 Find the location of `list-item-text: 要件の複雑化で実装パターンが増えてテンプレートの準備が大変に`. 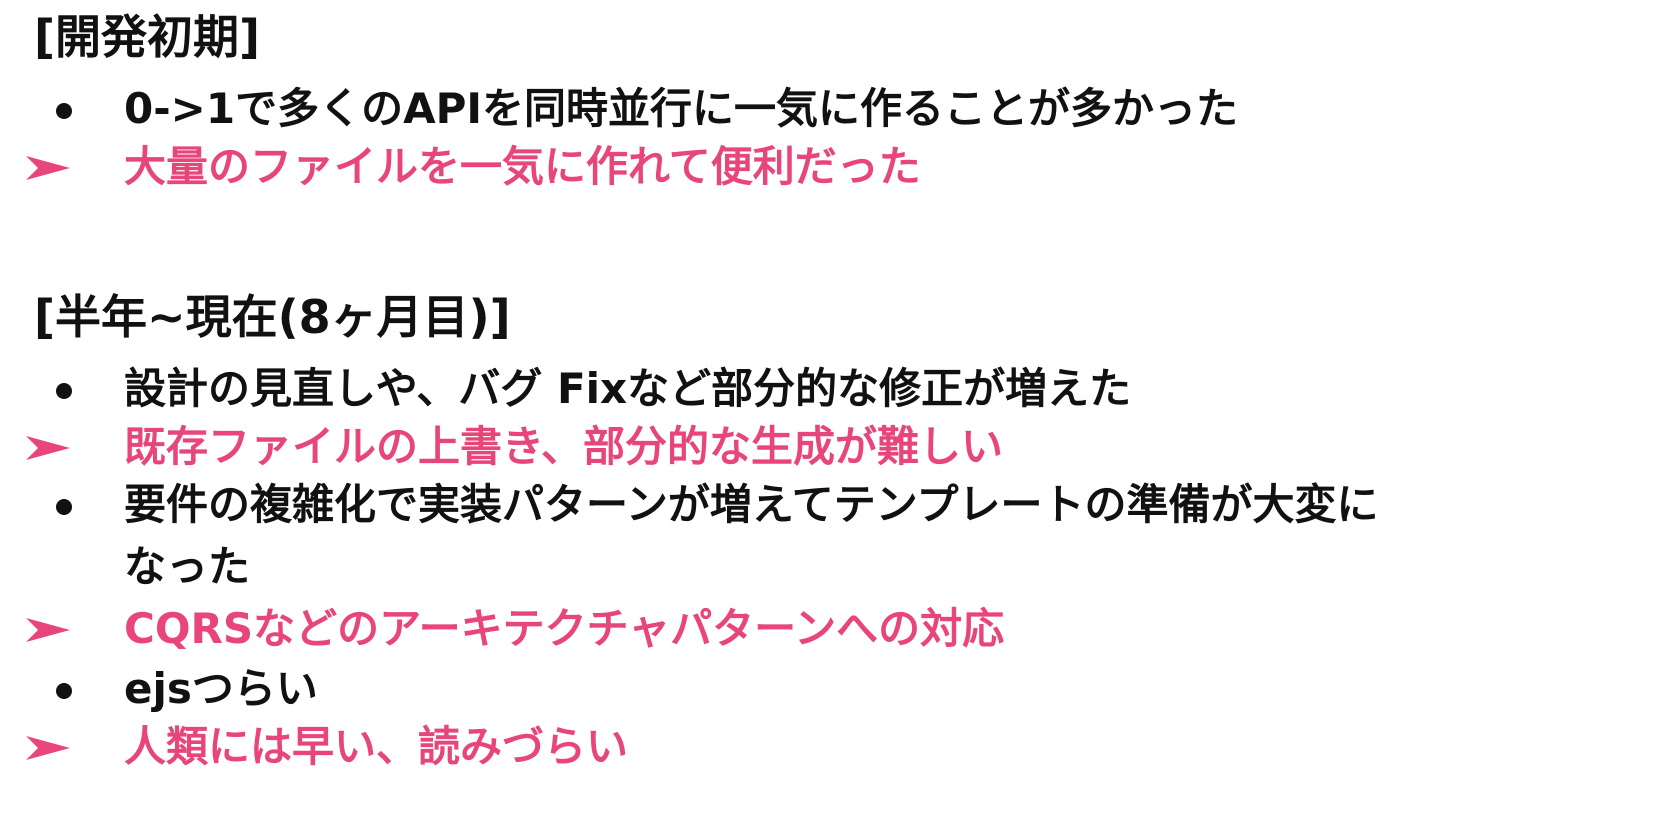

list-item-text: 要件の複雑化で実装パターンが増えてテンプレートの準備が大変に is located at coordinates (751, 504).